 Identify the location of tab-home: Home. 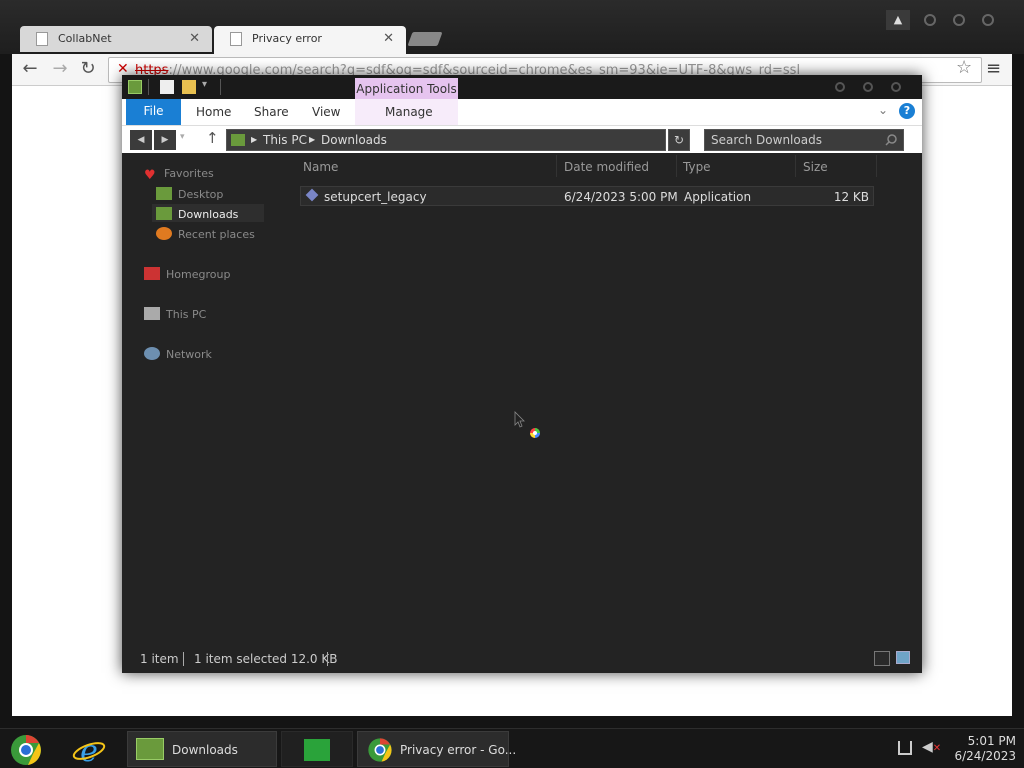
(213, 112).